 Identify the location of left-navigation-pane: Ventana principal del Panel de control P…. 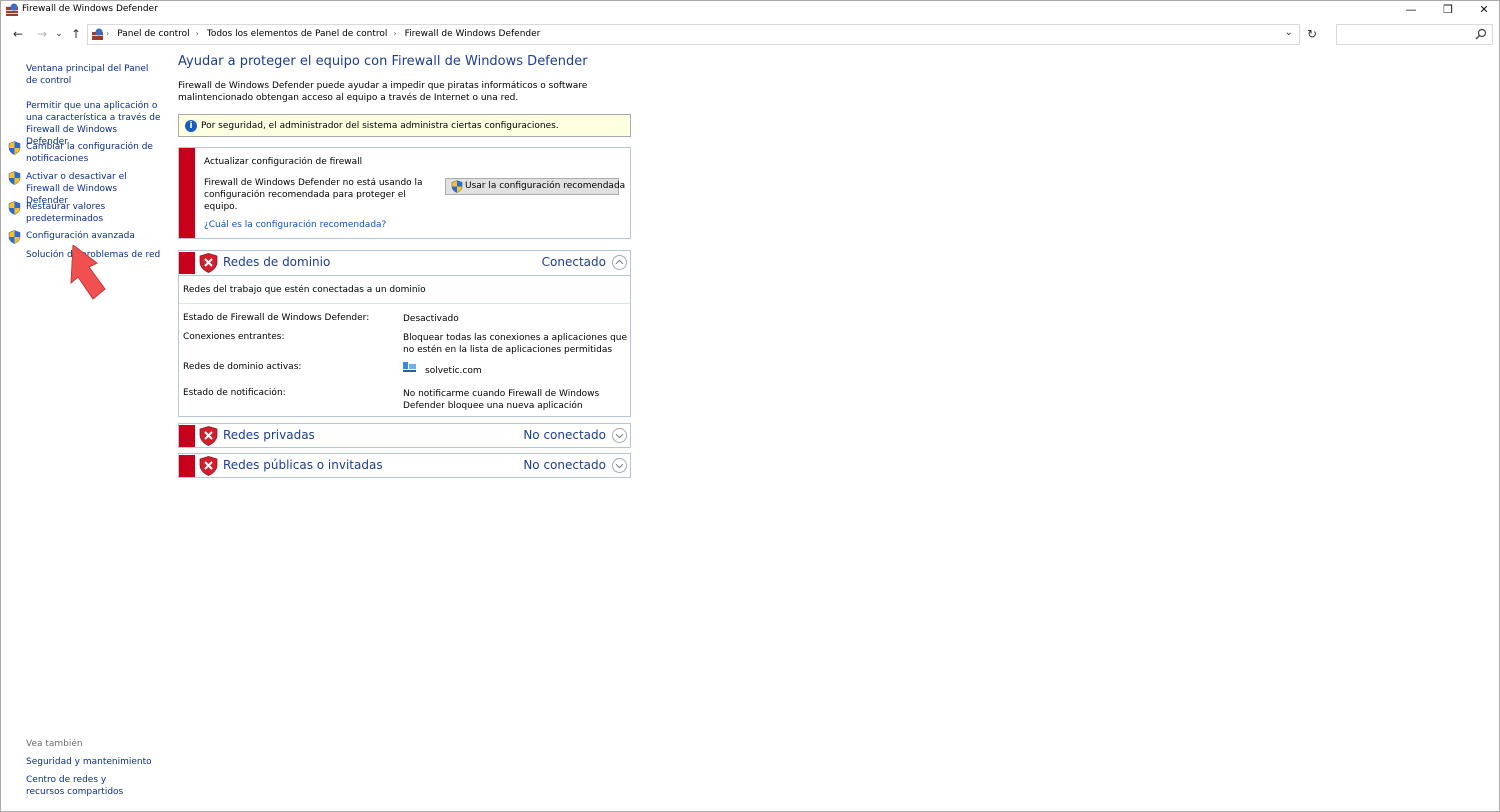
(86, 430).